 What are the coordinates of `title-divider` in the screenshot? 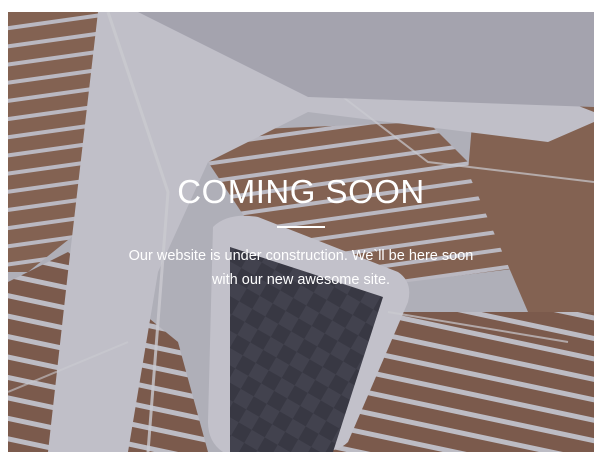 It's located at (301, 227).